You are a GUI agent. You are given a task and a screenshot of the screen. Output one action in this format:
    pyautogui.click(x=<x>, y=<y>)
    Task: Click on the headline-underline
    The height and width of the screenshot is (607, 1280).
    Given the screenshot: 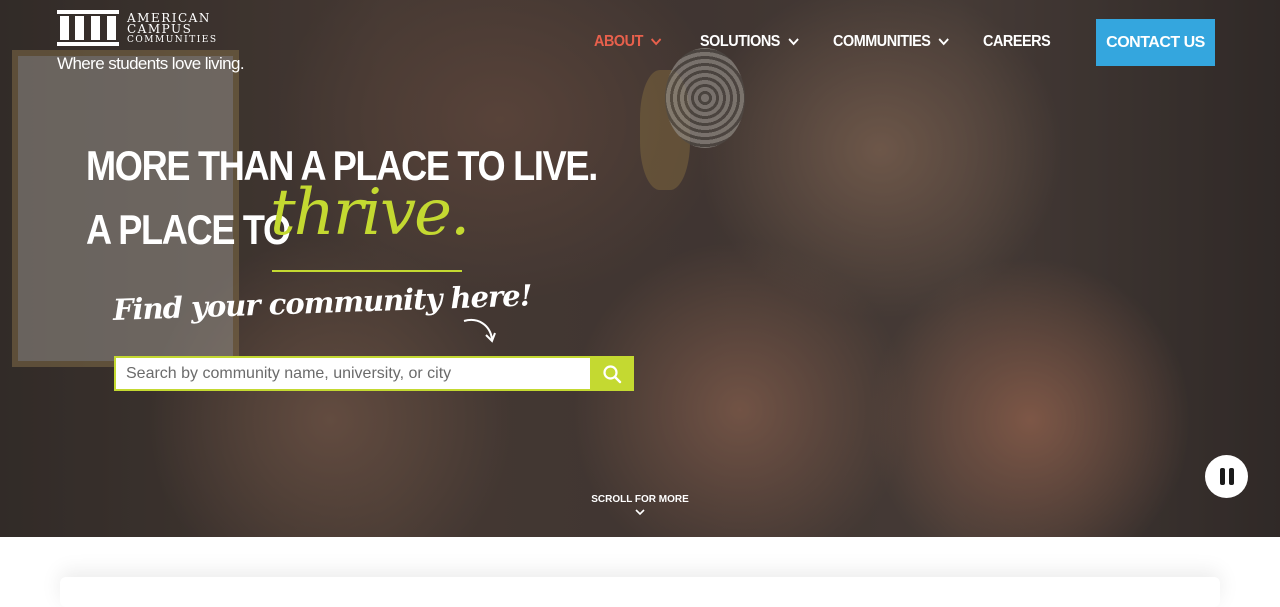 What is the action you would take?
    pyautogui.click(x=367, y=271)
    